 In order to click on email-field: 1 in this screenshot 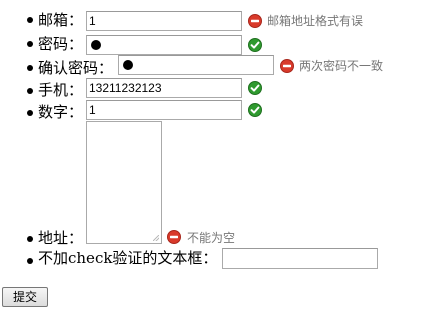, I will do `click(164, 21)`.